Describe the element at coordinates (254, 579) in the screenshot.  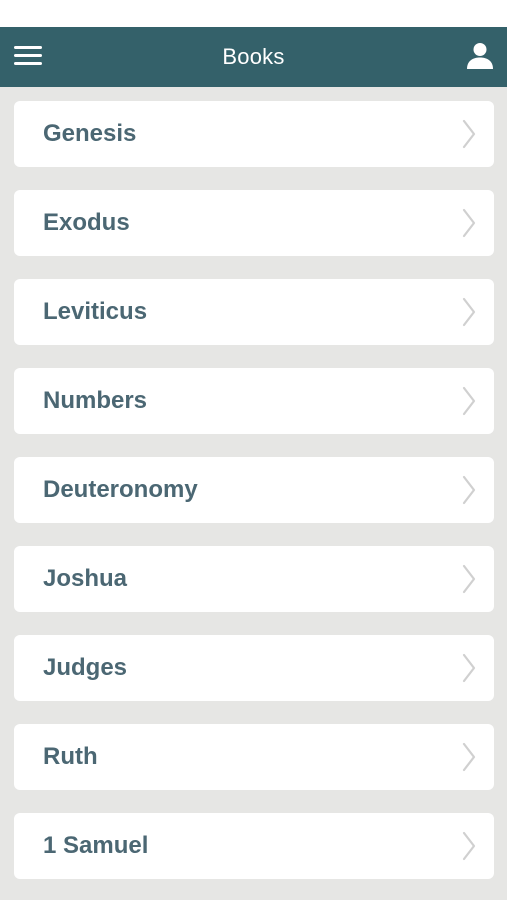
I see `book-row-joshua: Joshua` at that location.